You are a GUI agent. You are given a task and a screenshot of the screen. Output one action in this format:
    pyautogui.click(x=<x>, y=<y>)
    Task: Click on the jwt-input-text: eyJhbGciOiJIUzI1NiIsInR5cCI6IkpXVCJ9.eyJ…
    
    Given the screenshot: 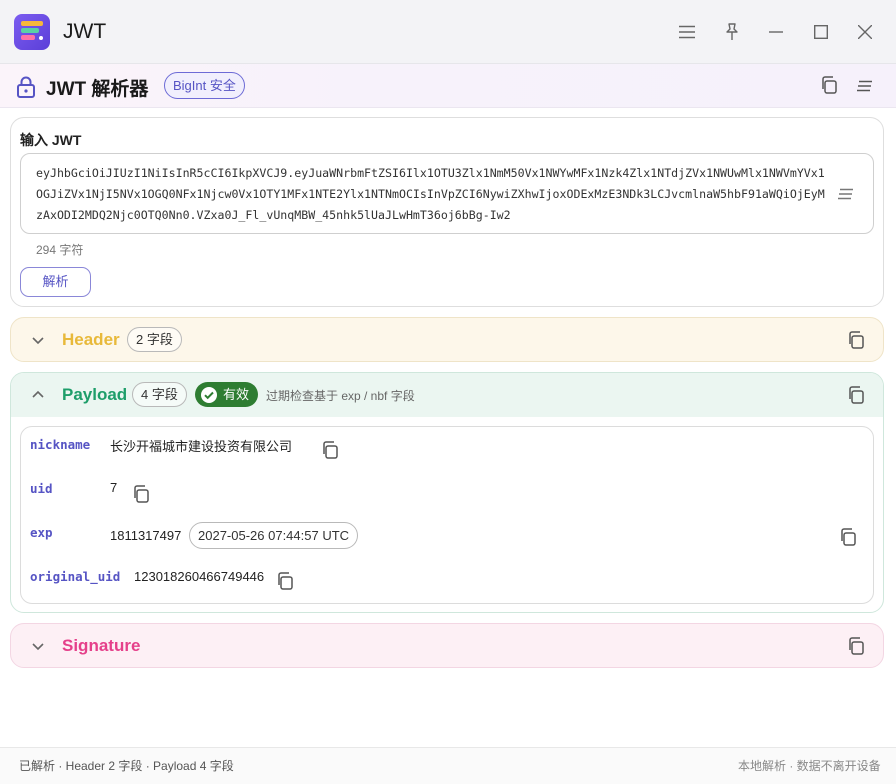 What is the action you would take?
    pyautogui.click(x=431, y=194)
    